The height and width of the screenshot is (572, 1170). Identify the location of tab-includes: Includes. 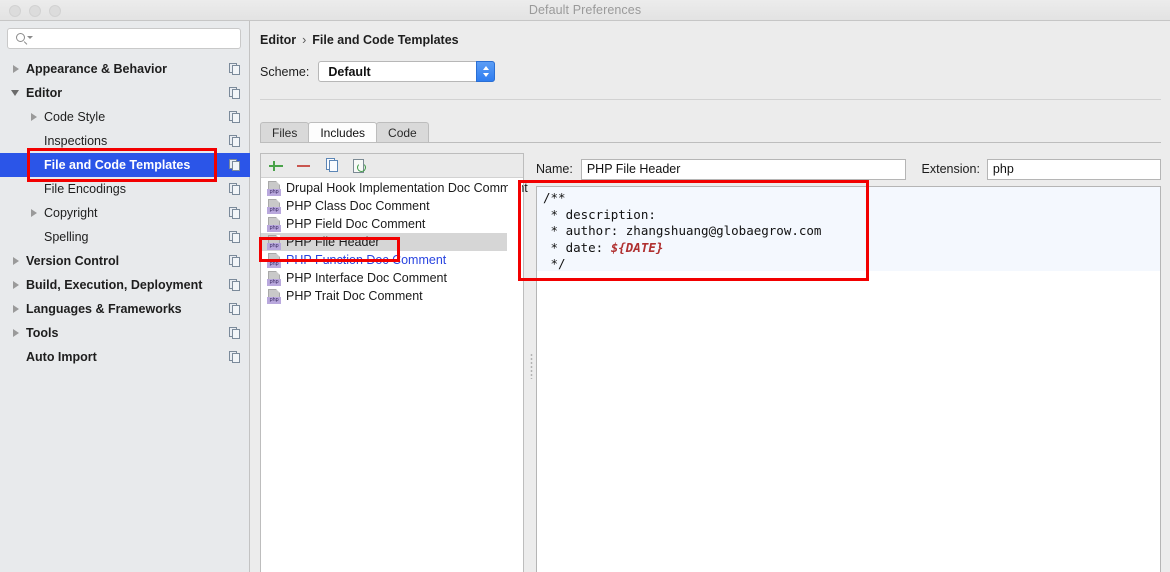
(343, 132).